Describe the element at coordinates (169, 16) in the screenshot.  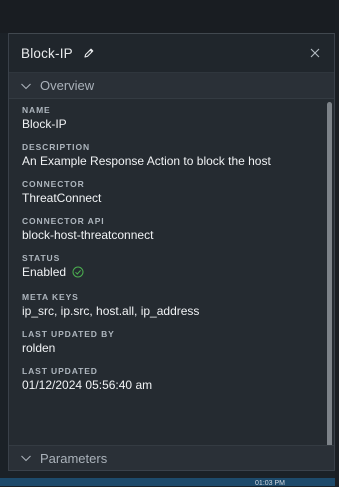
I see `top-bar` at that location.